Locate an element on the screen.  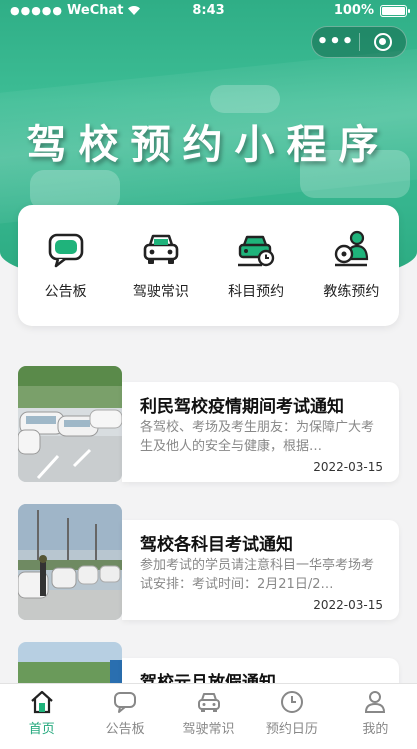
tab-label: 我的 is located at coordinates (375, 729).